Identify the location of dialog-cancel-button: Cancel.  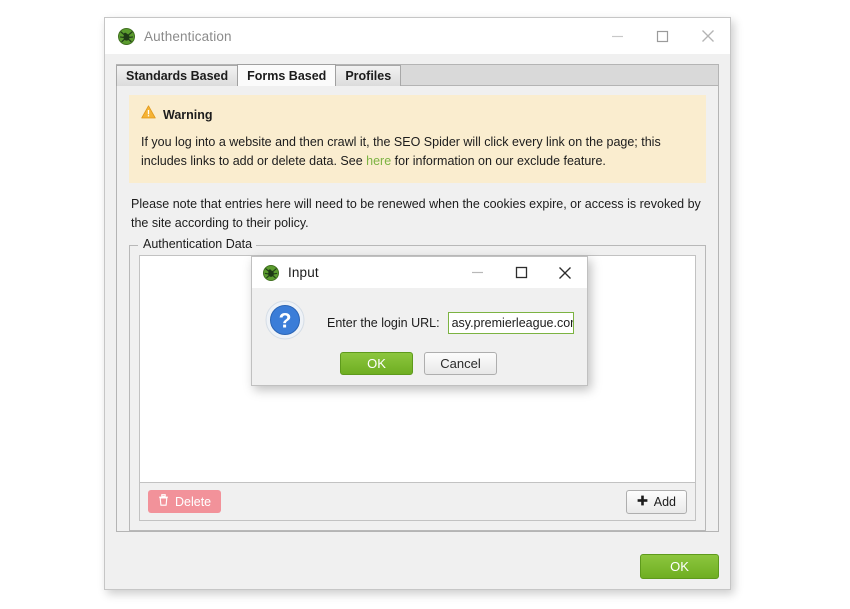
(460, 363).